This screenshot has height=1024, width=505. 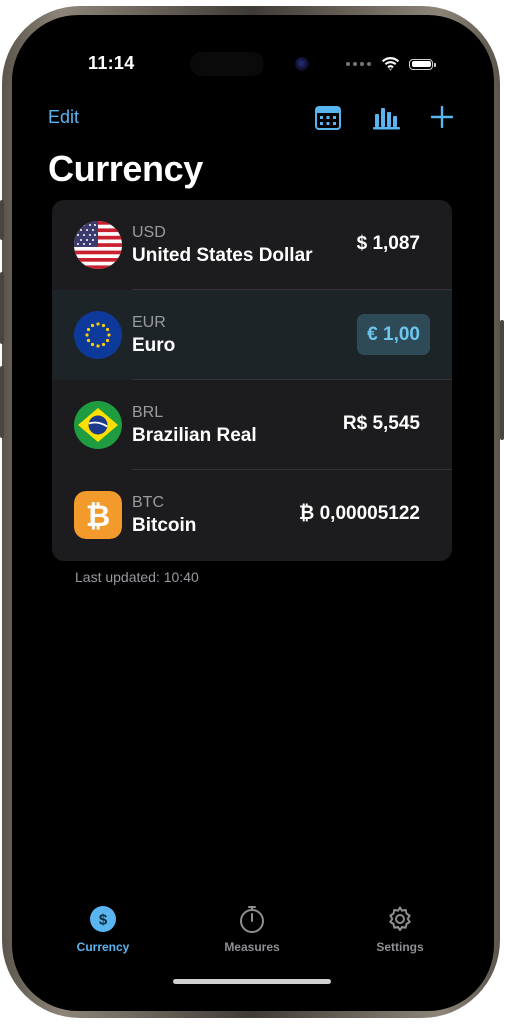 I want to click on currency-value: $ 1,087, so click(x=388, y=244).